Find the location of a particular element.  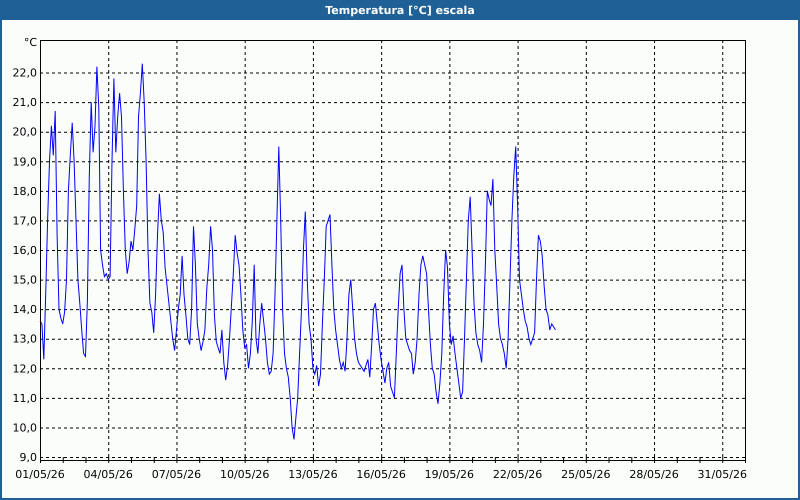

y-tick-label: 15,0 is located at coordinates (24, 280).